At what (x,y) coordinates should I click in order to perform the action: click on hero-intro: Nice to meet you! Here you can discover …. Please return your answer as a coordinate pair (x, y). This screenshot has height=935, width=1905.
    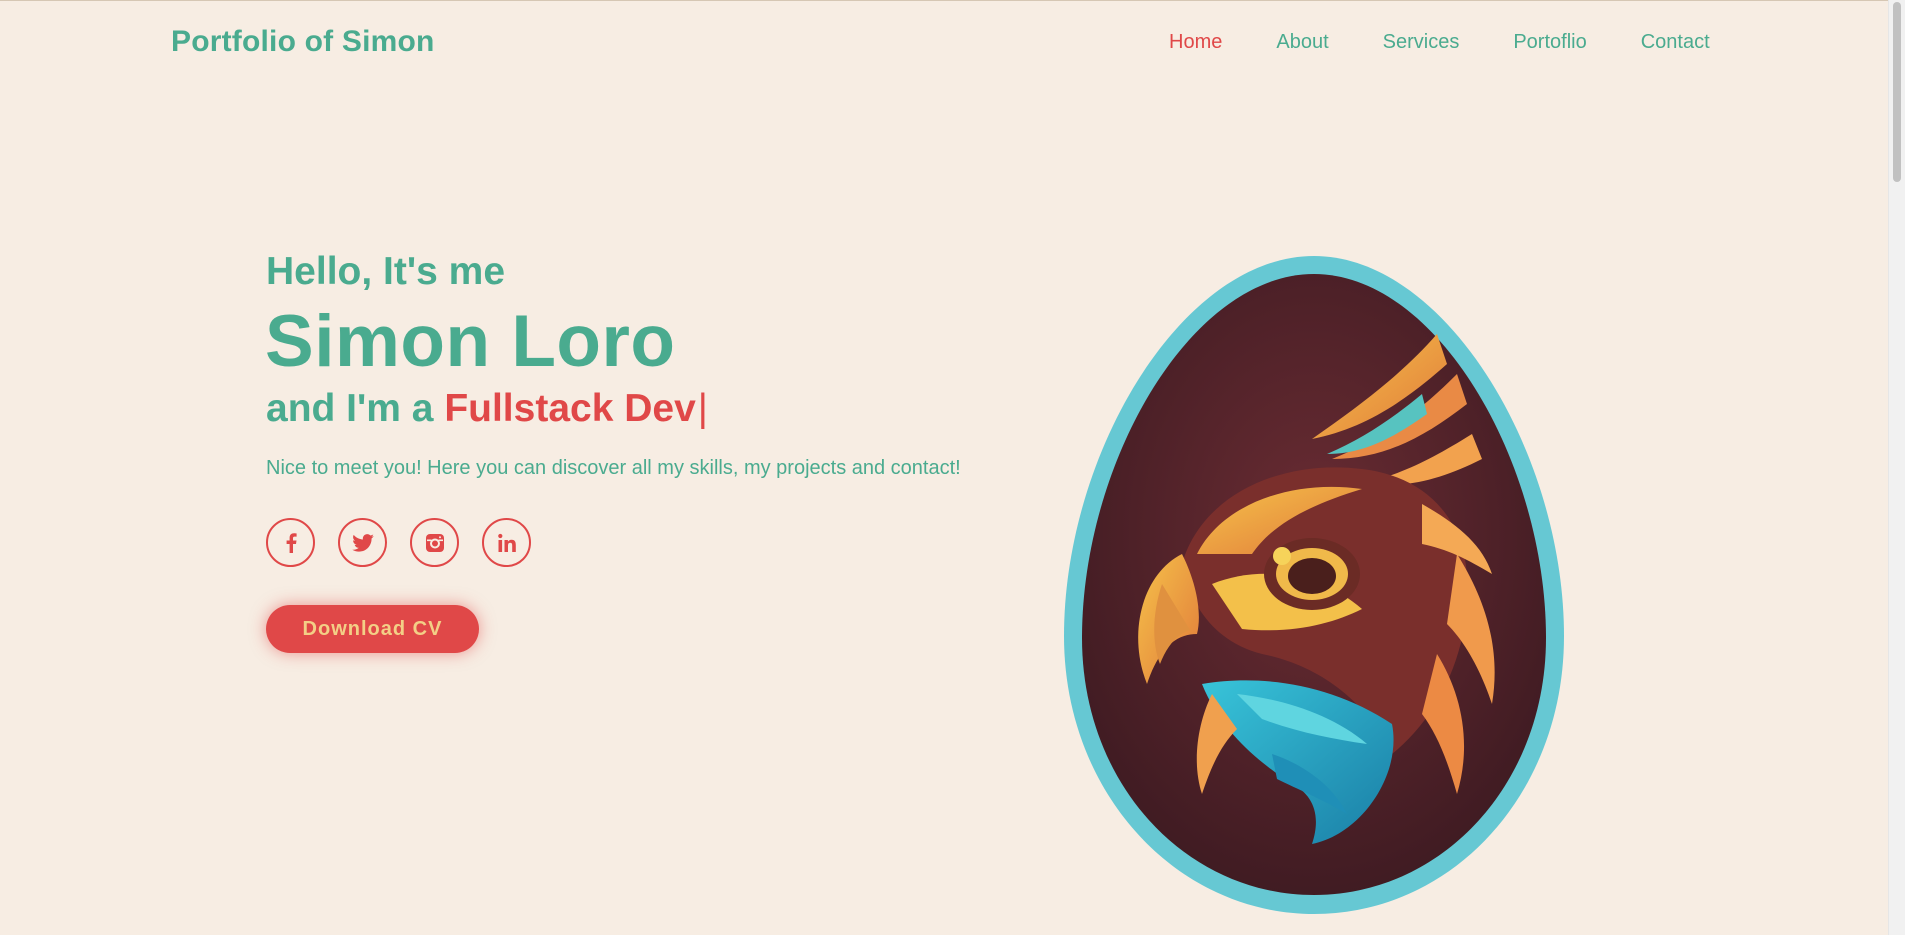
    Looking at the image, I should click on (613, 468).